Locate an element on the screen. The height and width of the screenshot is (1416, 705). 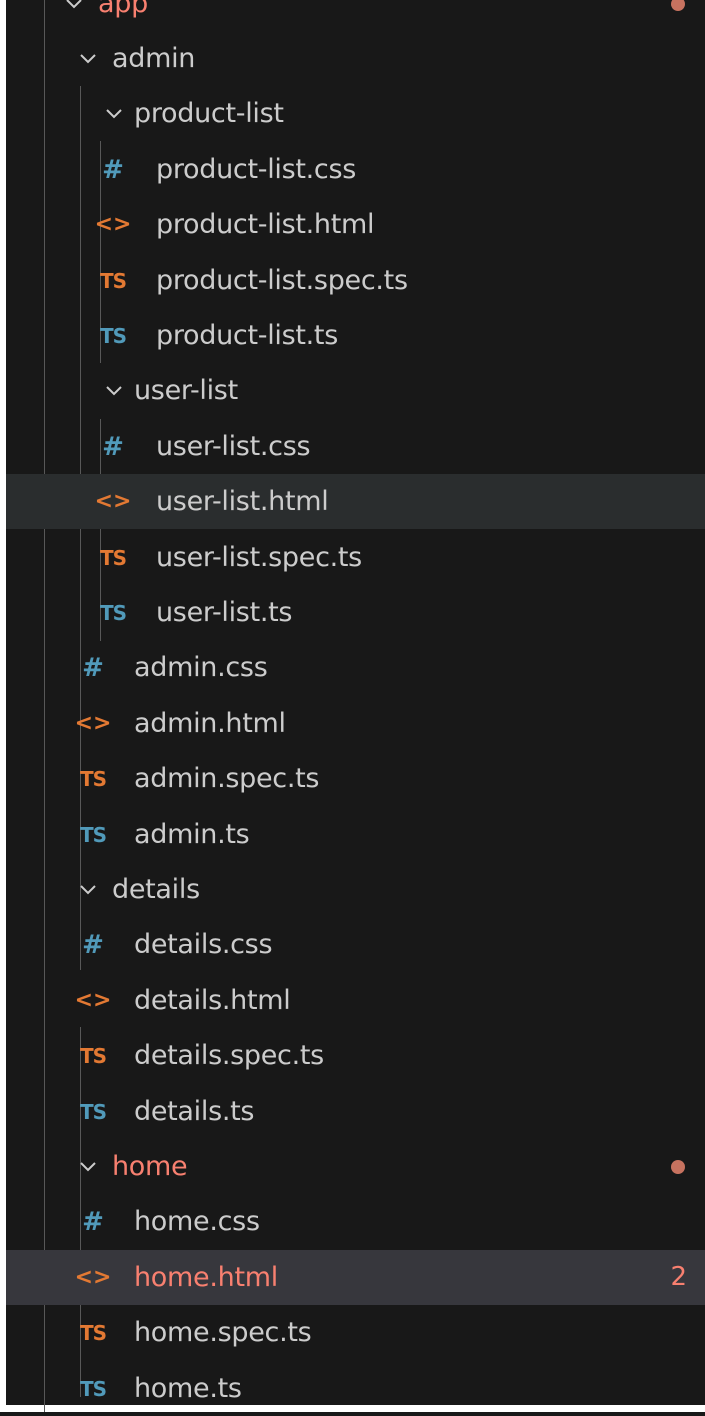
tree-item-label: product-list.css is located at coordinates (256, 169).